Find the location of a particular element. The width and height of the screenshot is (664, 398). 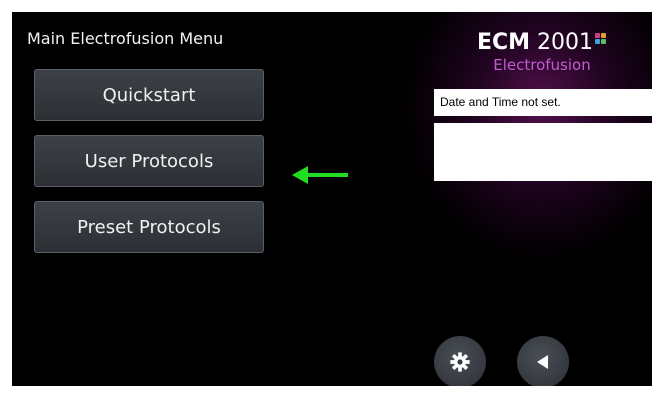

logo-brand: ECM is located at coordinates (503, 42).